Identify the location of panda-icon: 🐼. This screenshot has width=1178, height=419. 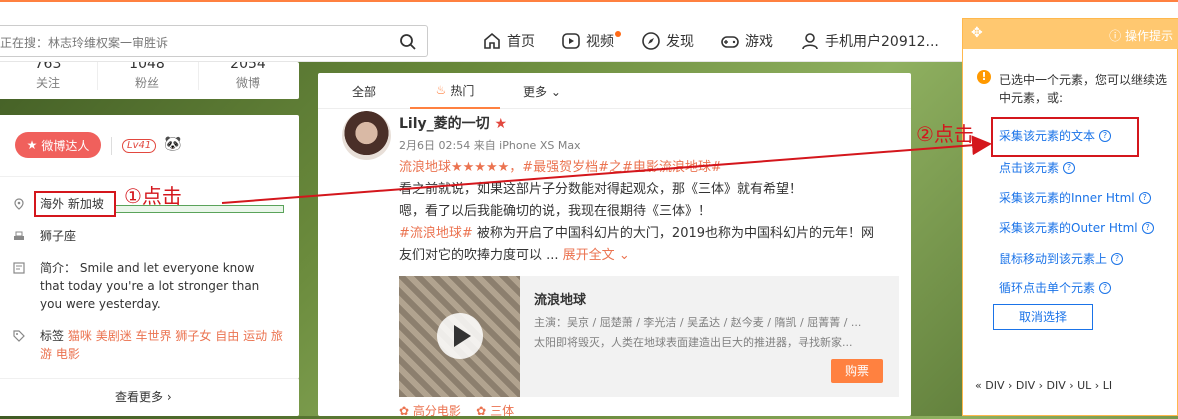
(172, 144).